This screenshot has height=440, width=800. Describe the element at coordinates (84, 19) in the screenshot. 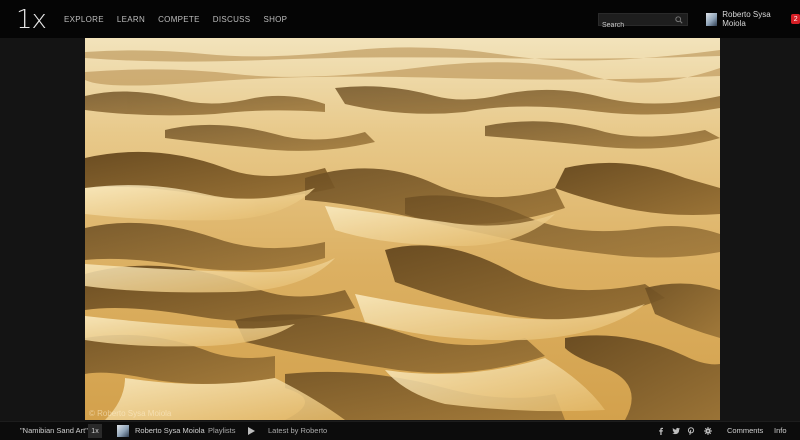

I see `nav-explore: EXPLORE` at that location.